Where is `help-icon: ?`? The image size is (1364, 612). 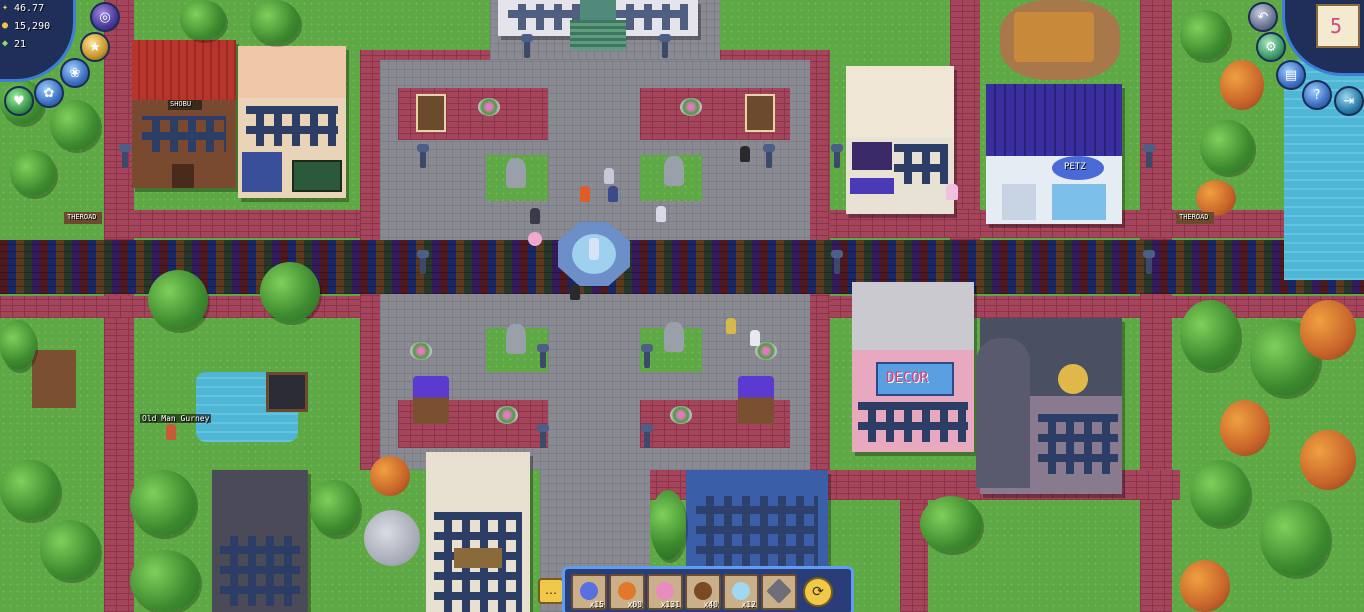 help-icon: ? is located at coordinates (1317, 95).